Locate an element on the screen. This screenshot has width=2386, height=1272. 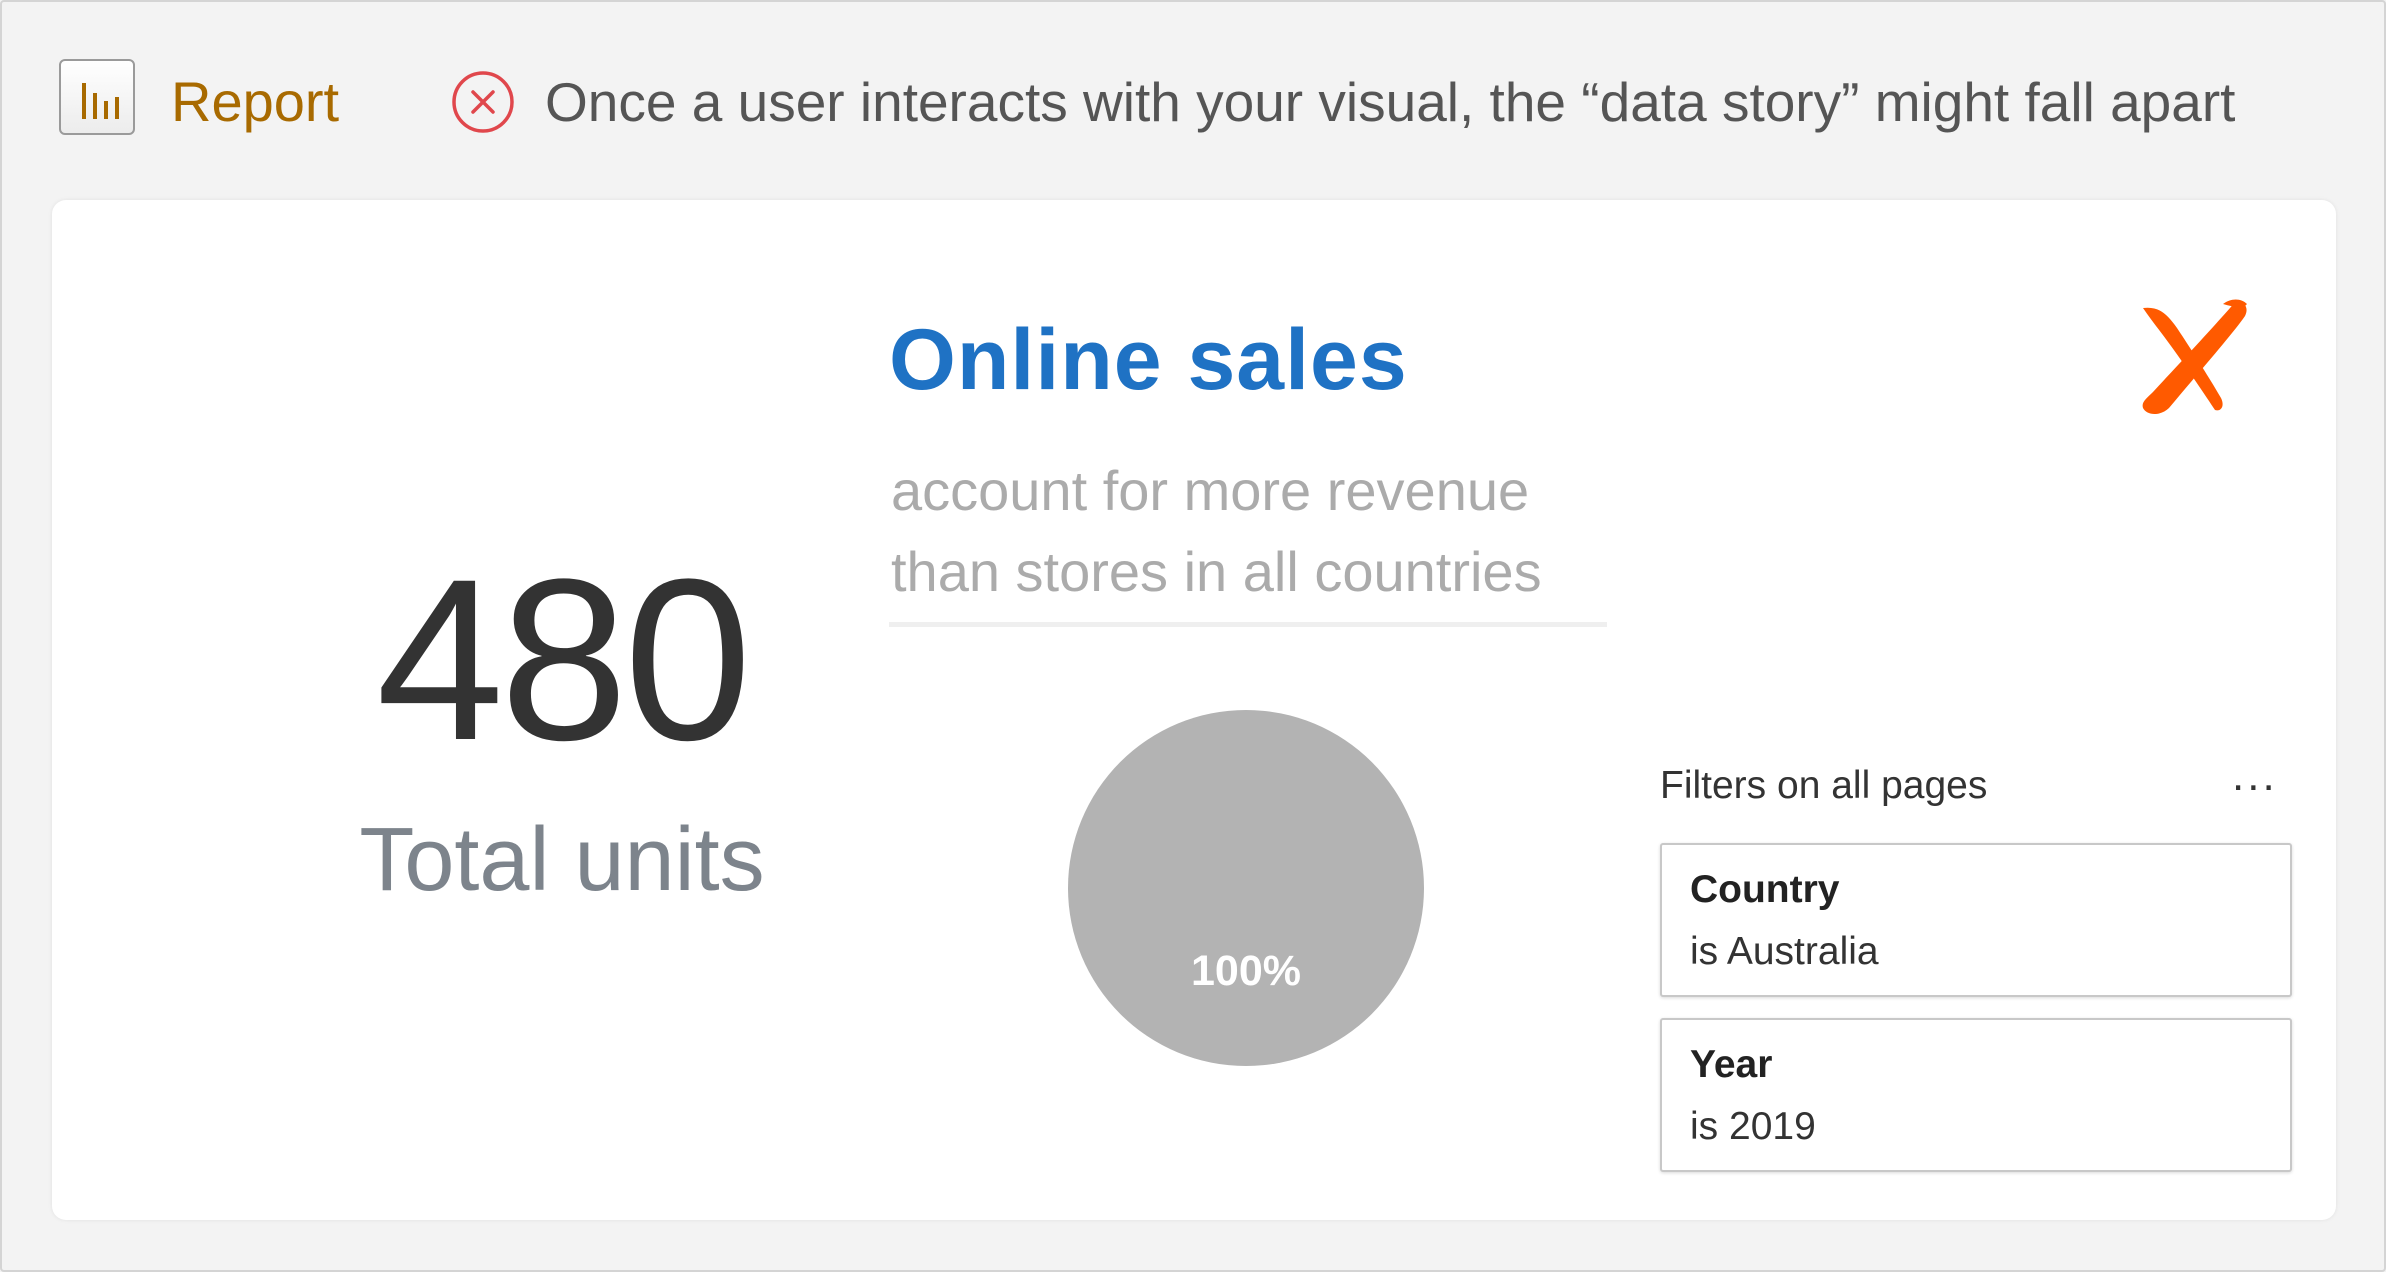
filter-value: is 2019 is located at coordinates (1753, 1126).